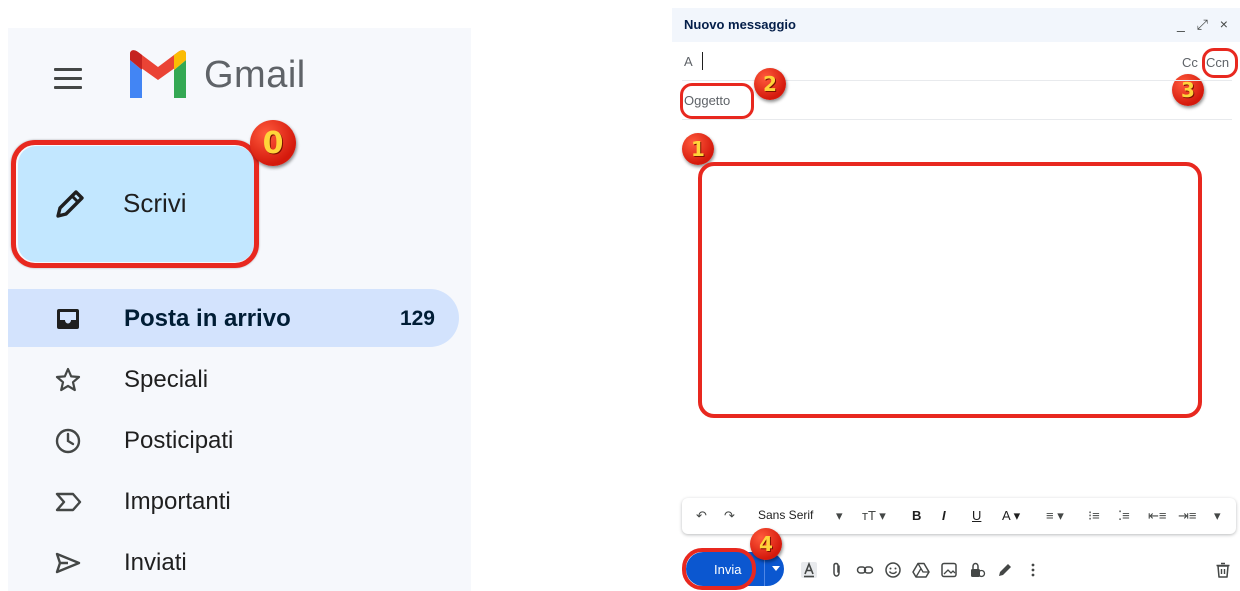  I want to click on clock-icon, so click(68, 441).